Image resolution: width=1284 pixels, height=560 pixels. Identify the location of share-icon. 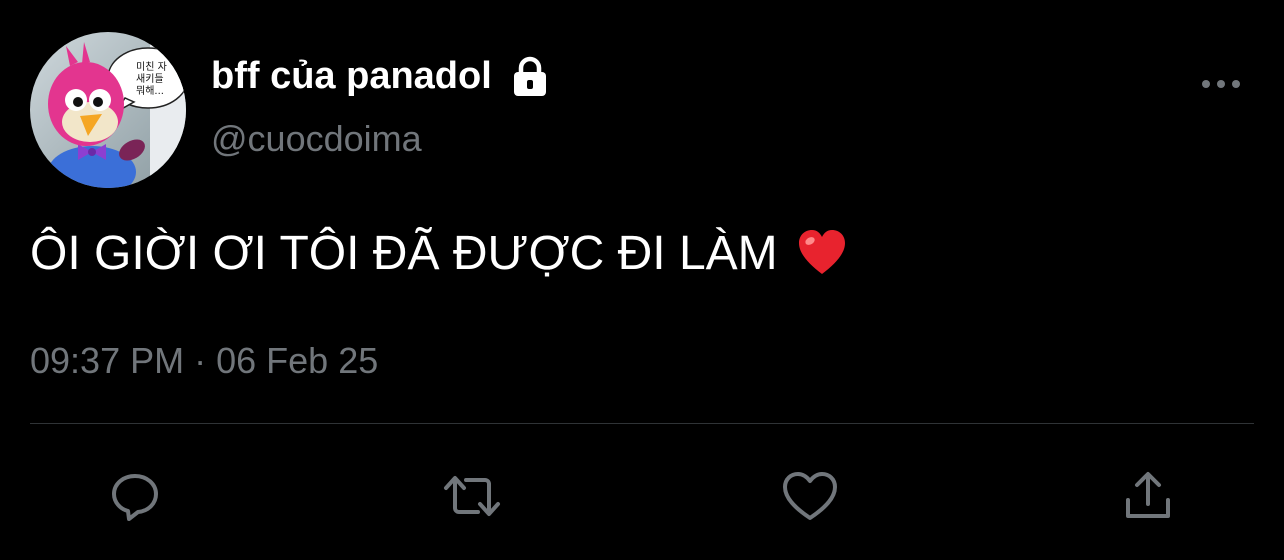
(1148, 495).